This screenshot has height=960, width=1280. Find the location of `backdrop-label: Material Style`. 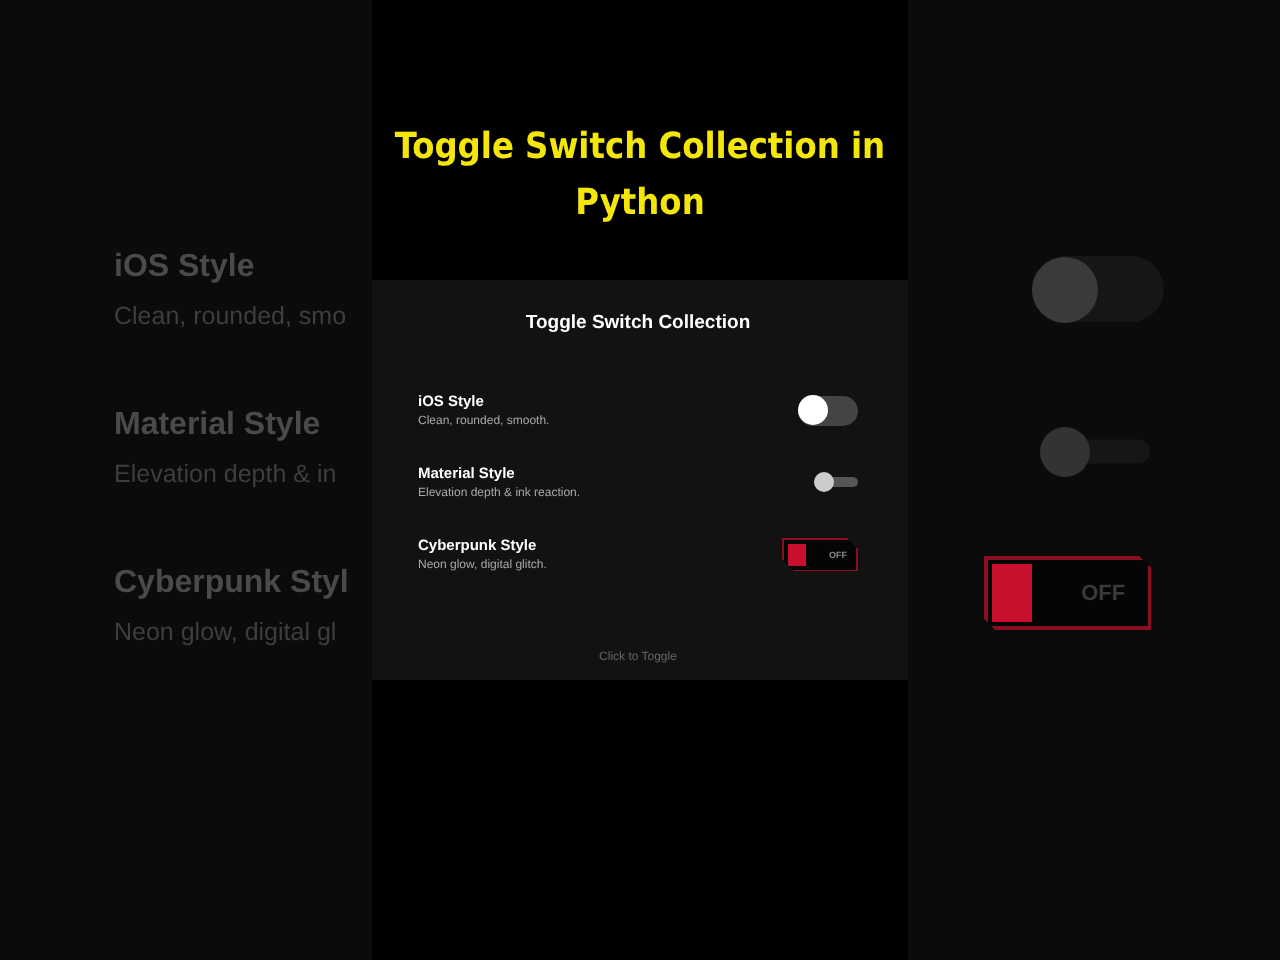

backdrop-label: Material Style is located at coordinates (218, 426).